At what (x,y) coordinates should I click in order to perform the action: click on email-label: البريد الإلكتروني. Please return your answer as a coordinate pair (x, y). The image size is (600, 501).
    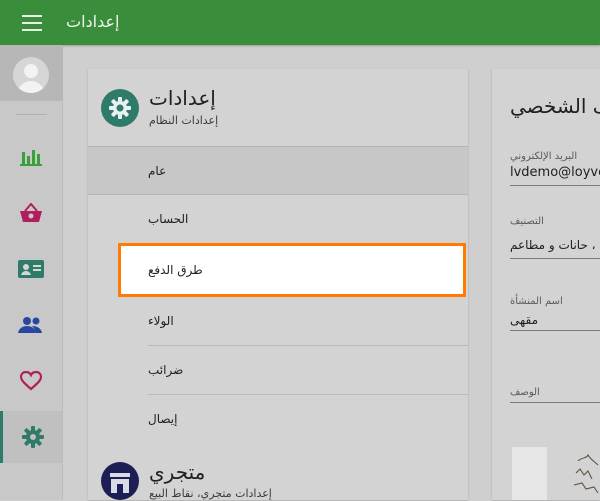
    Looking at the image, I should click on (544, 156).